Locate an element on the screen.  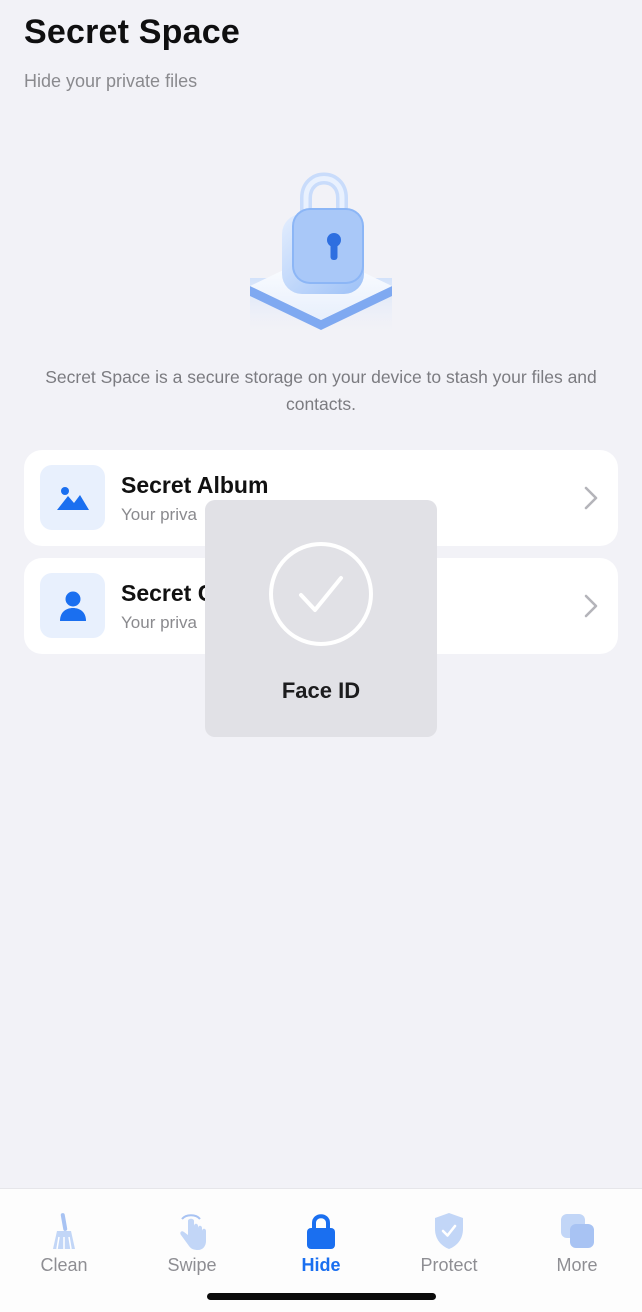
swipe-hand-icon is located at coordinates (192, 1231).